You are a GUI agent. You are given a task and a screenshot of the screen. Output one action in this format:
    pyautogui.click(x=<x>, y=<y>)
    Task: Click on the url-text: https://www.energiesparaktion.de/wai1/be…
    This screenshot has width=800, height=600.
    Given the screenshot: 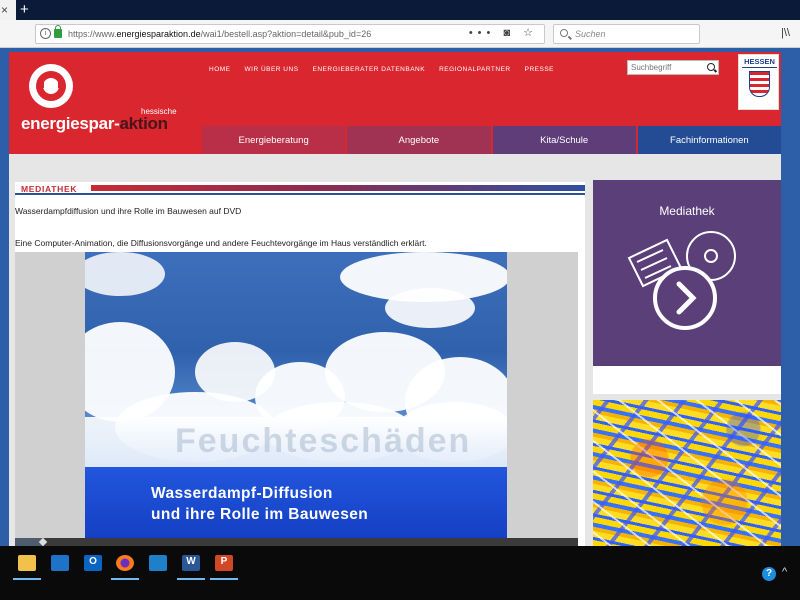 What is the action you would take?
    pyautogui.click(x=219, y=34)
    